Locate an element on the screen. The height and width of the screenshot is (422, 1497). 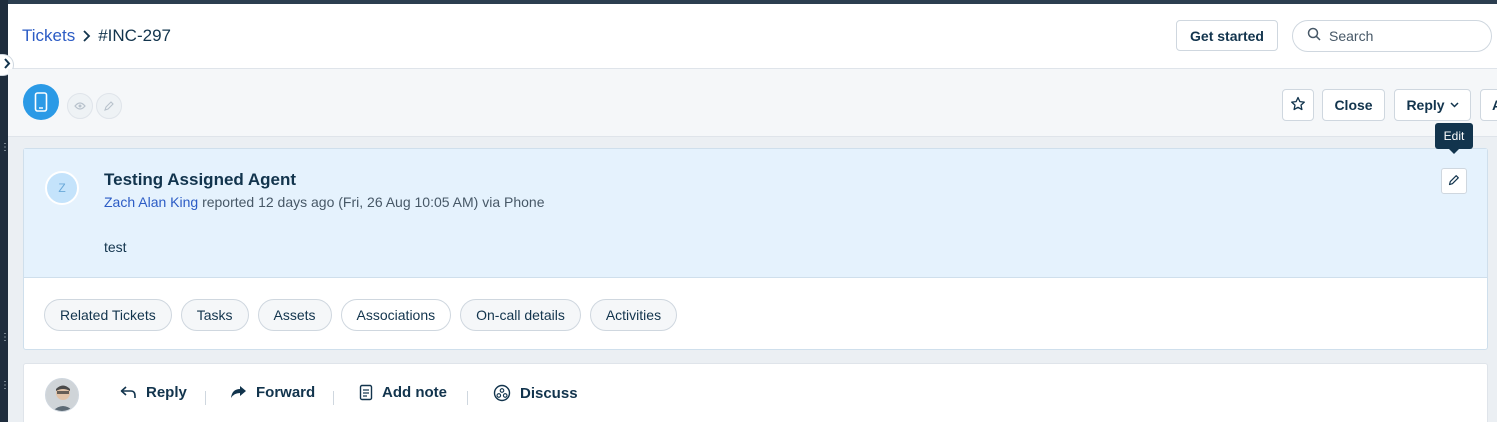
discuss-icon is located at coordinates (506, 393).